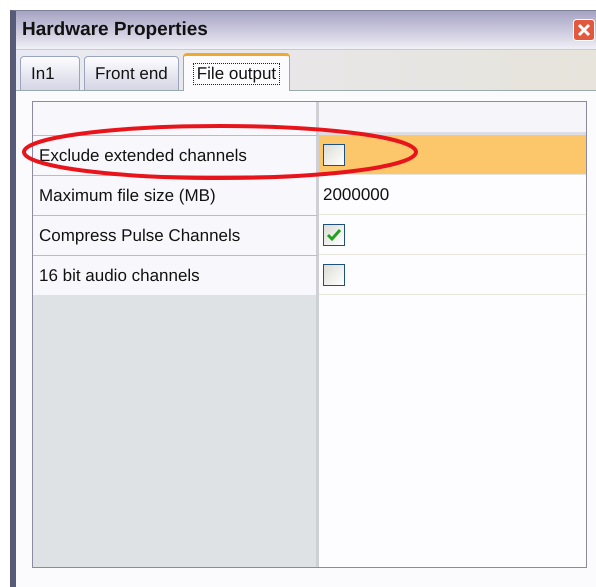 Image resolution: width=596 pixels, height=587 pixels. What do you see at coordinates (131, 73) in the screenshot?
I see `tab: Front end` at bounding box center [131, 73].